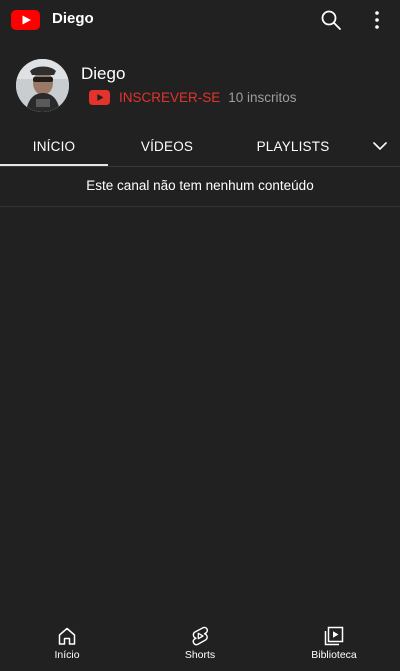 This screenshot has height=671, width=400. What do you see at coordinates (200, 85) in the screenshot?
I see `channel-header: Diego INSCREVER-SE 10 inscritos` at bounding box center [200, 85].